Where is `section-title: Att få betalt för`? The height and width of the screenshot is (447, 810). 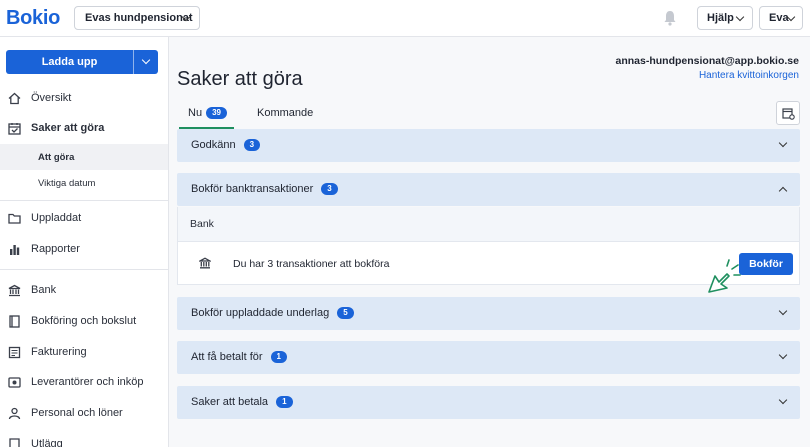
section-title: Att få betalt för is located at coordinates (227, 357).